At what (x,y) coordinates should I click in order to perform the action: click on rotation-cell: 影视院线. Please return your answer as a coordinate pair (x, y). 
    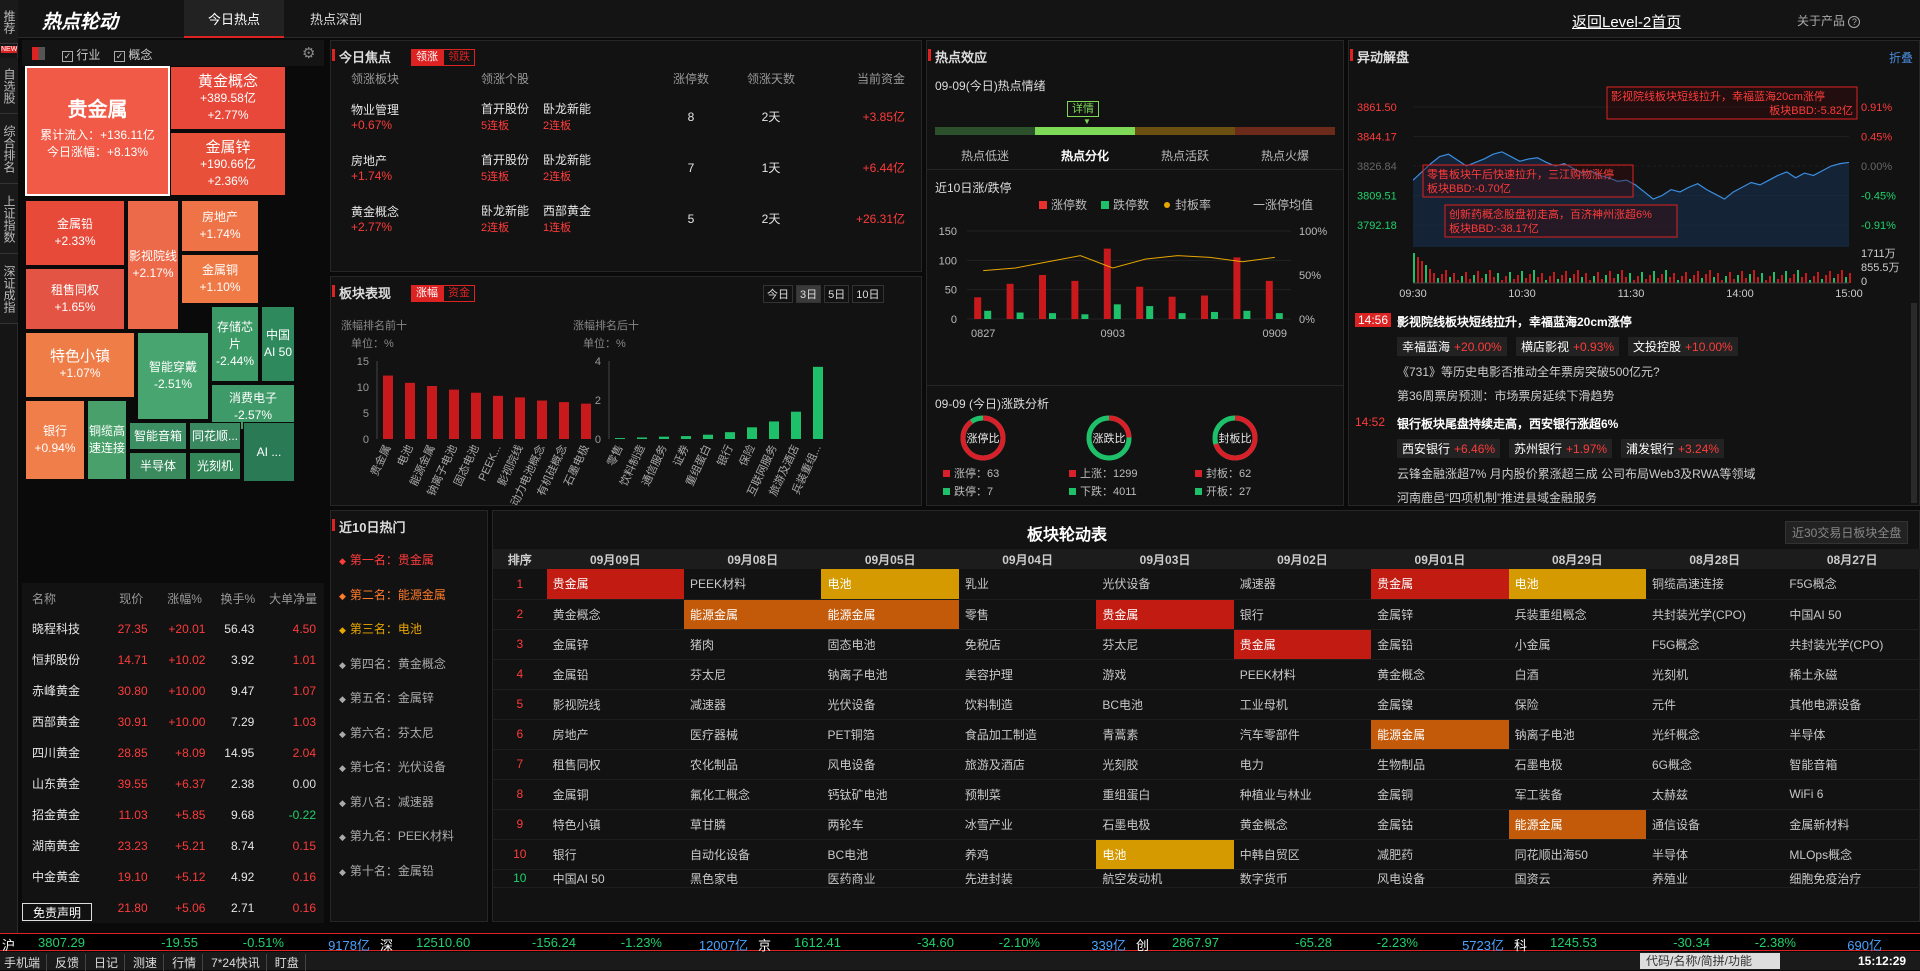
    Looking at the image, I should click on (615, 704).